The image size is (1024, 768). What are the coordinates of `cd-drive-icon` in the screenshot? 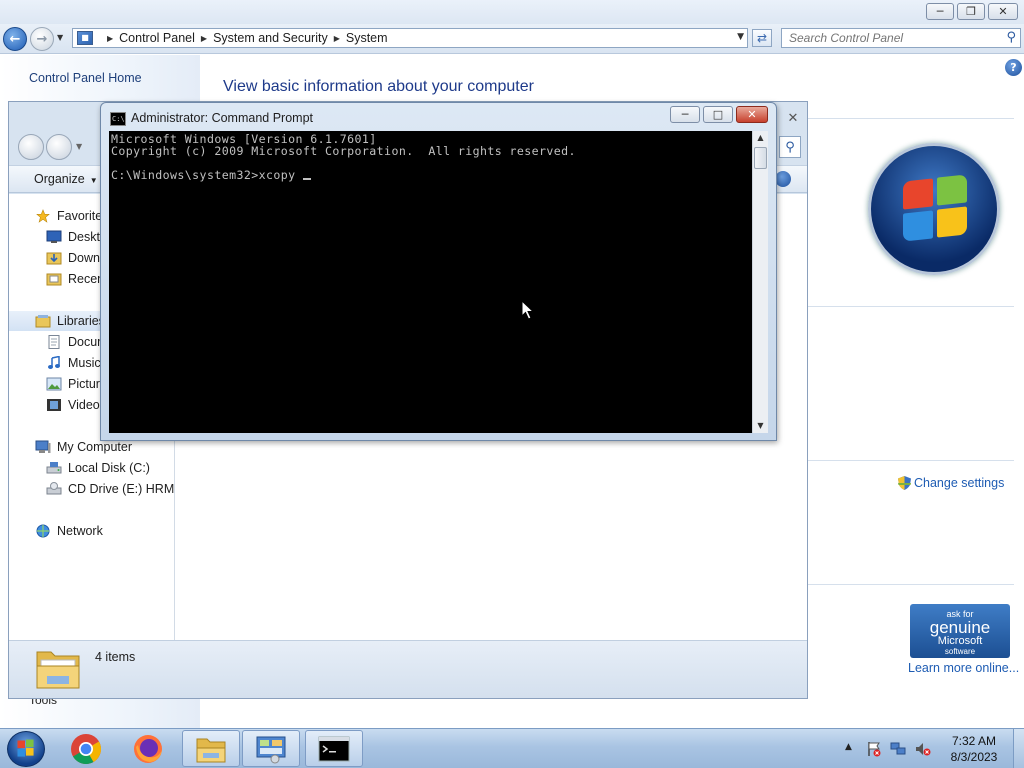 It's located at (54, 488).